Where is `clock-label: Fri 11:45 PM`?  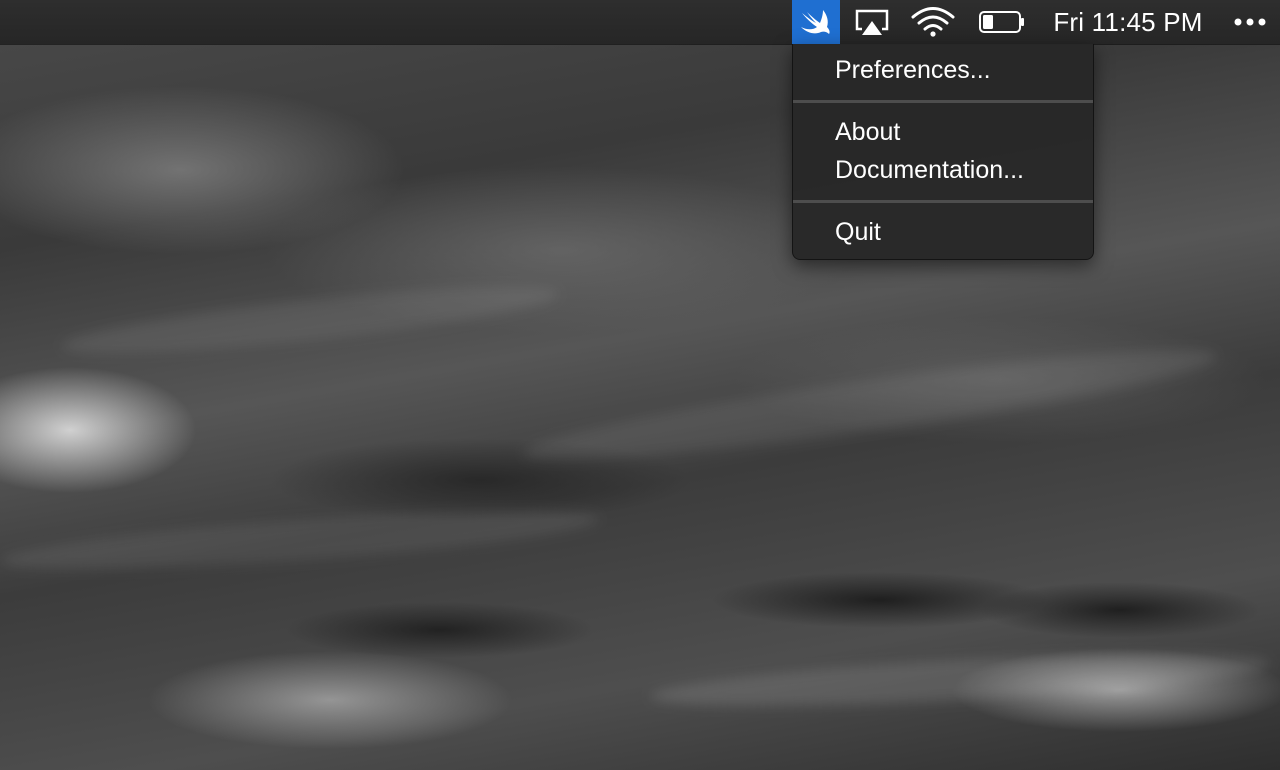
clock-label: Fri 11:45 PM is located at coordinates (1128, 21).